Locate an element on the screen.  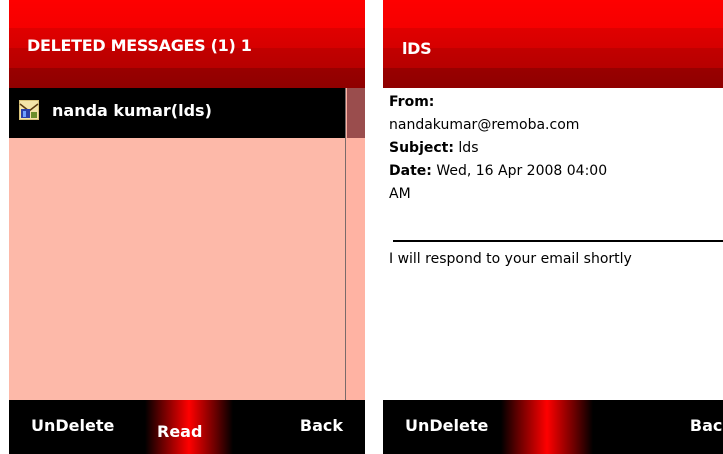
mail-envelope-icon is located at coordinates (29, 110).